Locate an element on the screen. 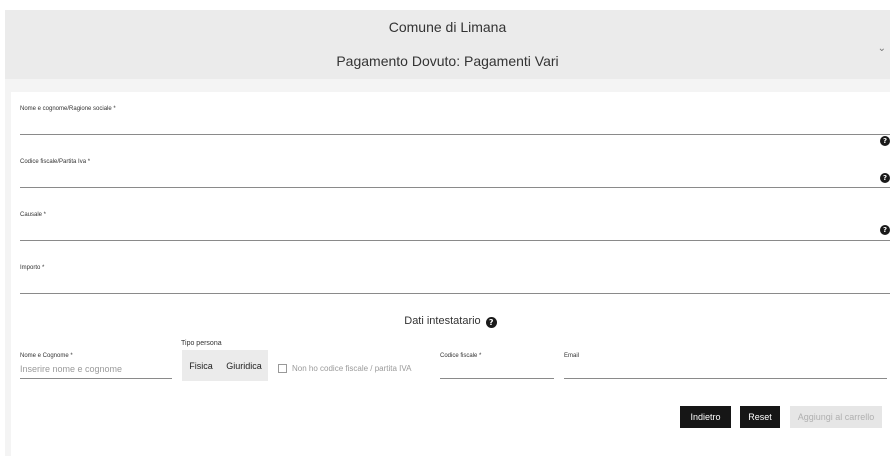 The image size is (890, 456). field-label: Importo * is located at coordinates (32, 268).